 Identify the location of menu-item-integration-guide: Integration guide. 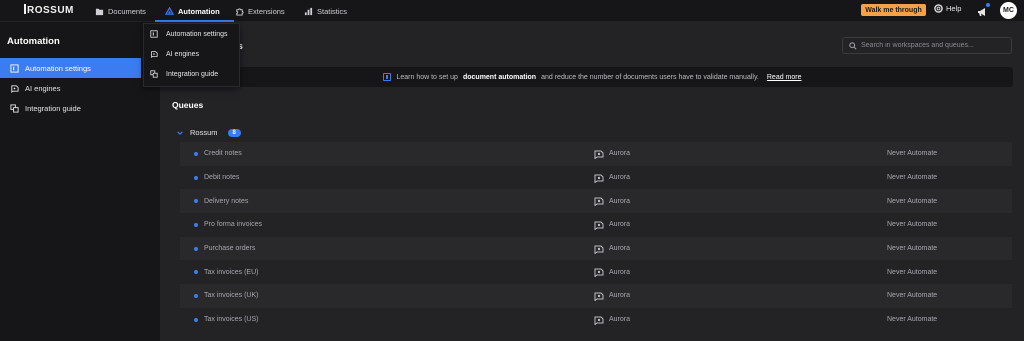
(184, 74).